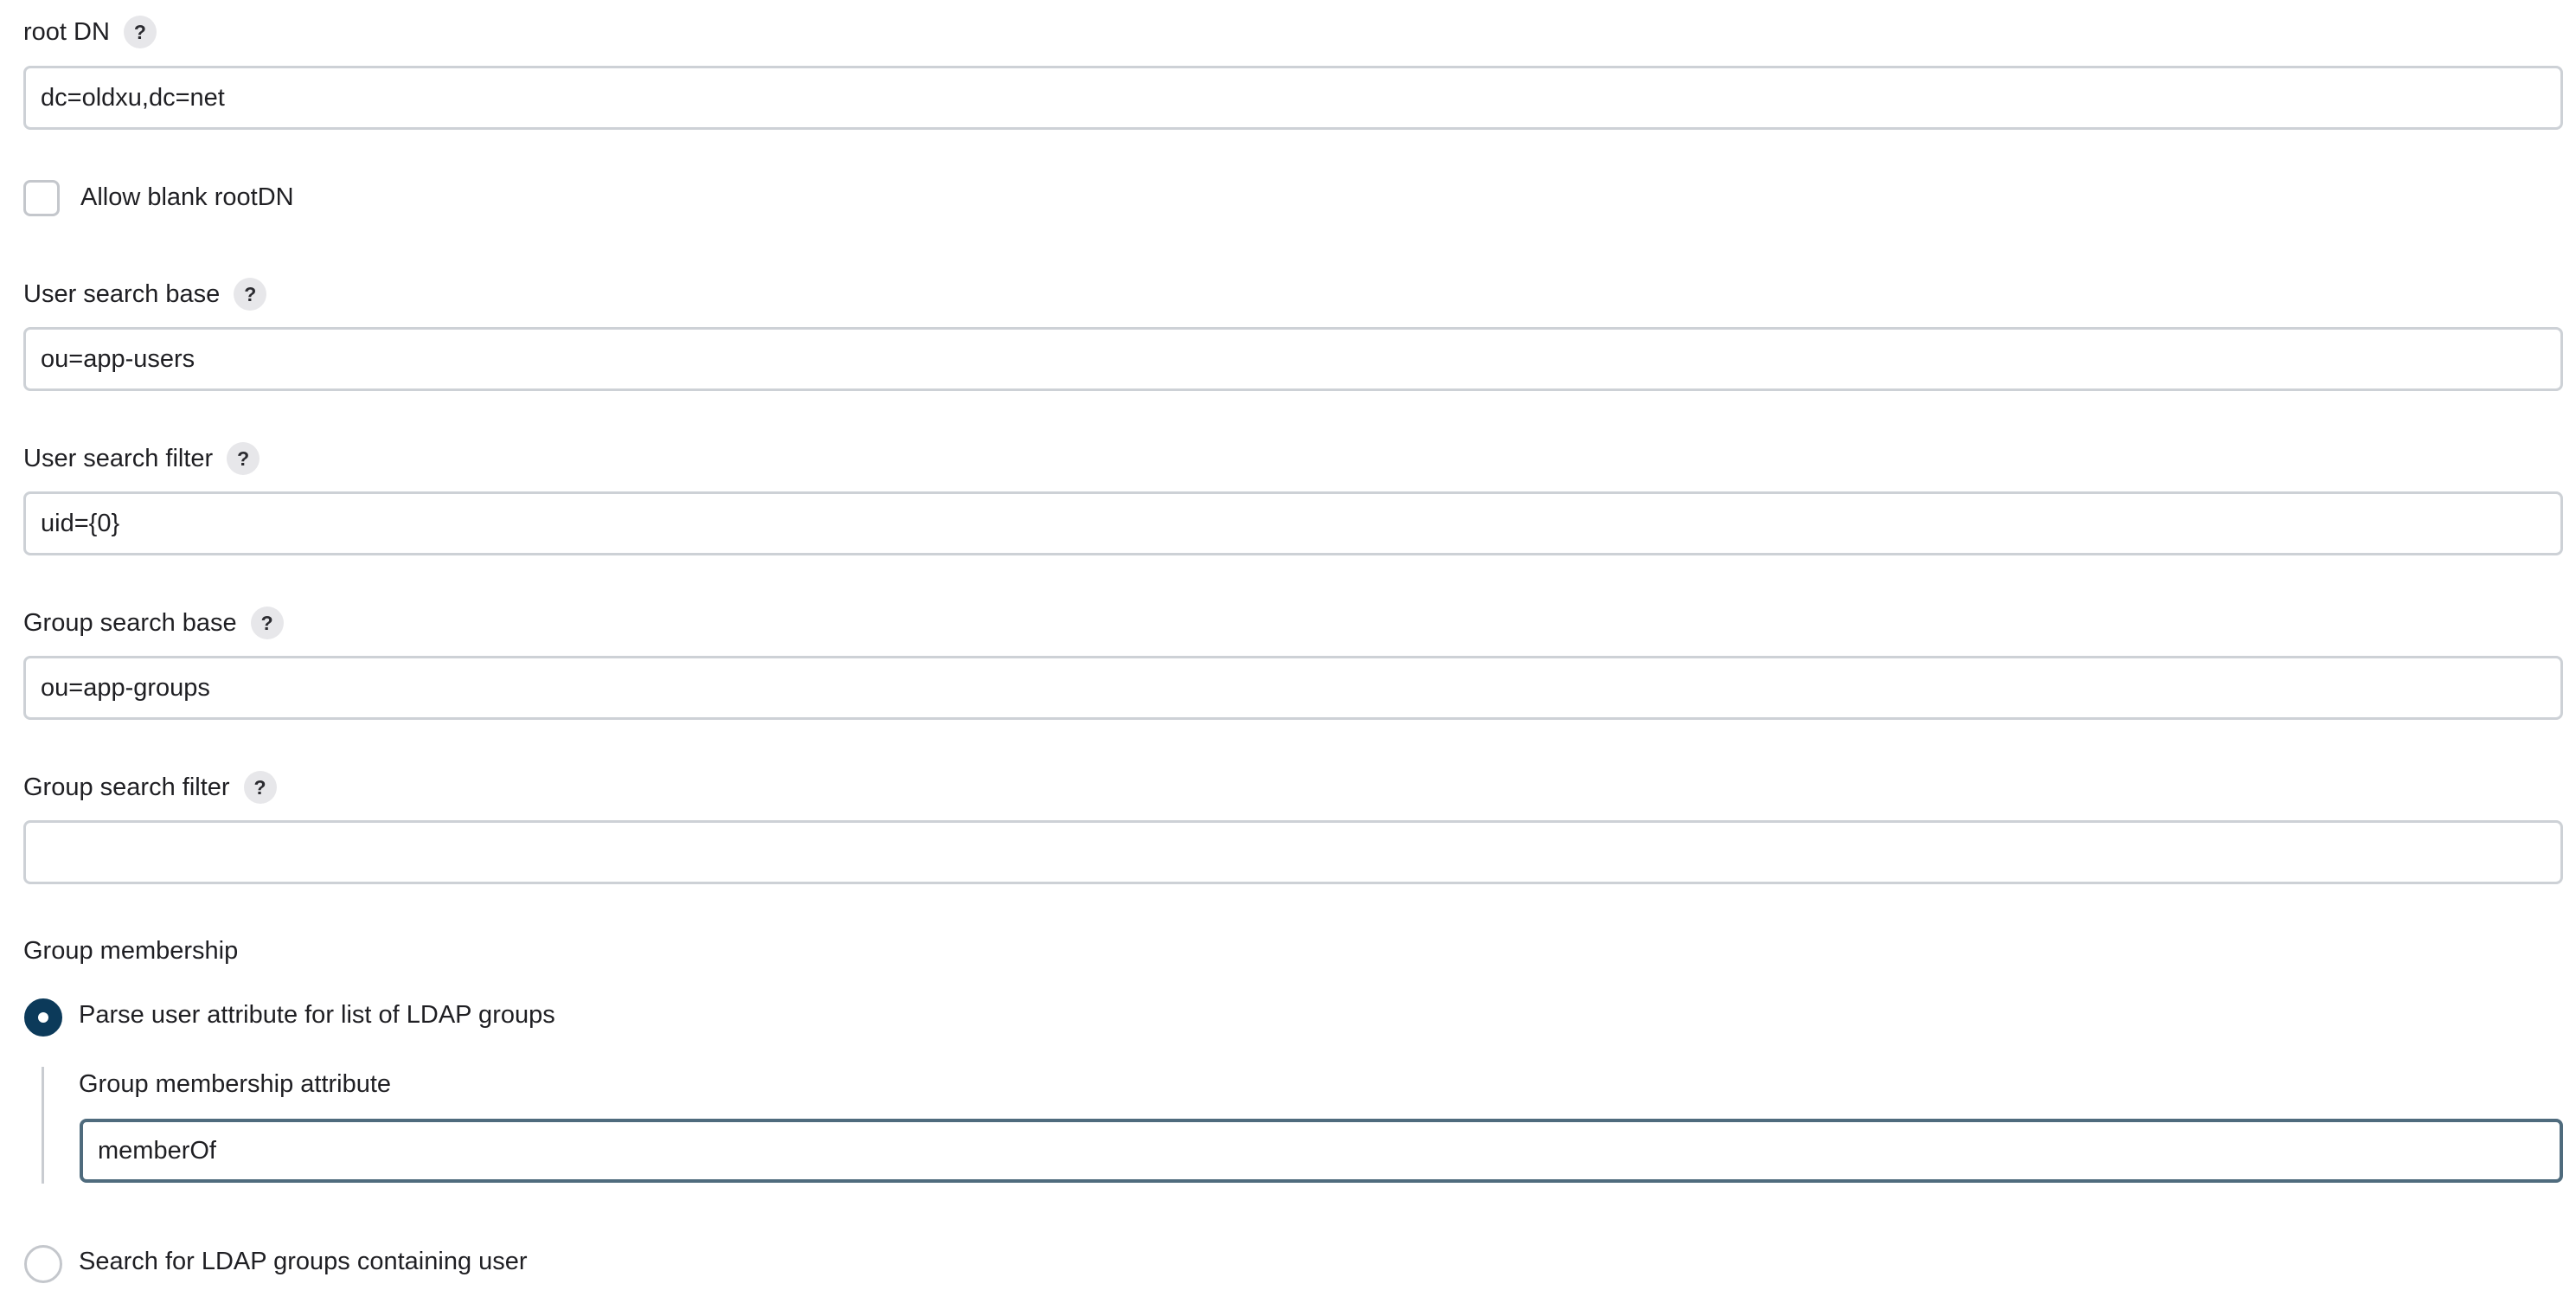 Image resolution: width=2576 pixels, height=1303 pixels. What do you see at coordinates (66, 31) in the screenshot?
I see `root-dn-label: root DN` at bounding box center [66, 31].